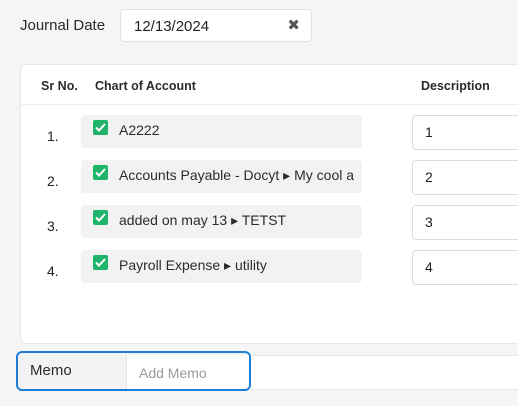  What do you see at coordinates (465, 222) in the screenshot?
I see `description-input: 3` at bounding box center [465, 222].